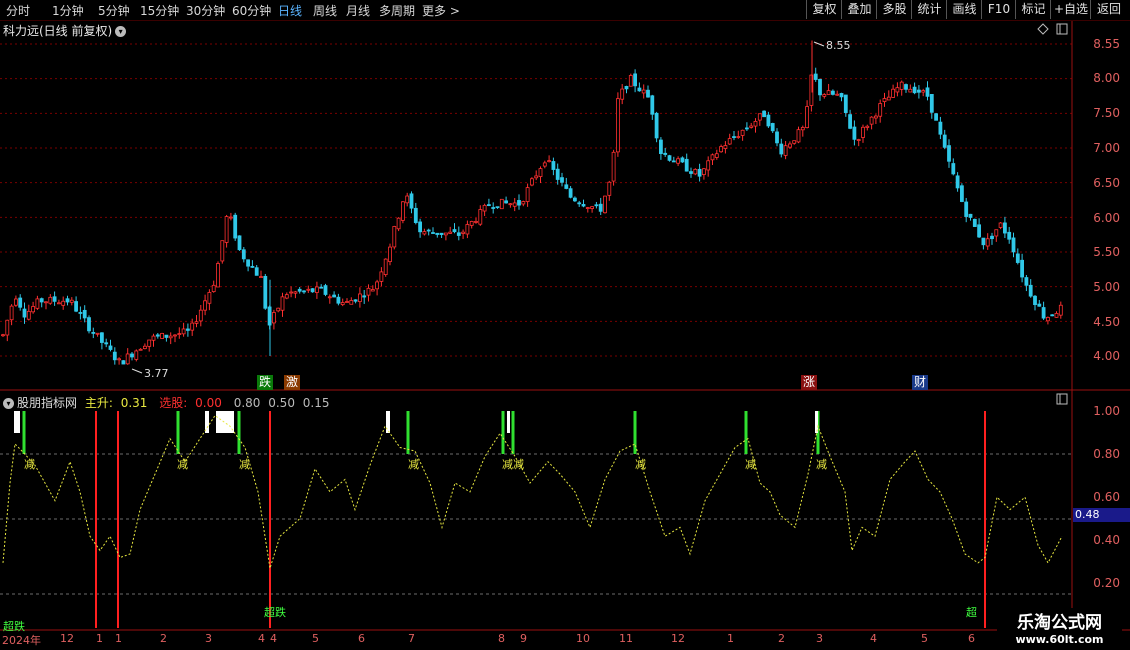  I want to click on white-signal-bar, so click(508, 422).